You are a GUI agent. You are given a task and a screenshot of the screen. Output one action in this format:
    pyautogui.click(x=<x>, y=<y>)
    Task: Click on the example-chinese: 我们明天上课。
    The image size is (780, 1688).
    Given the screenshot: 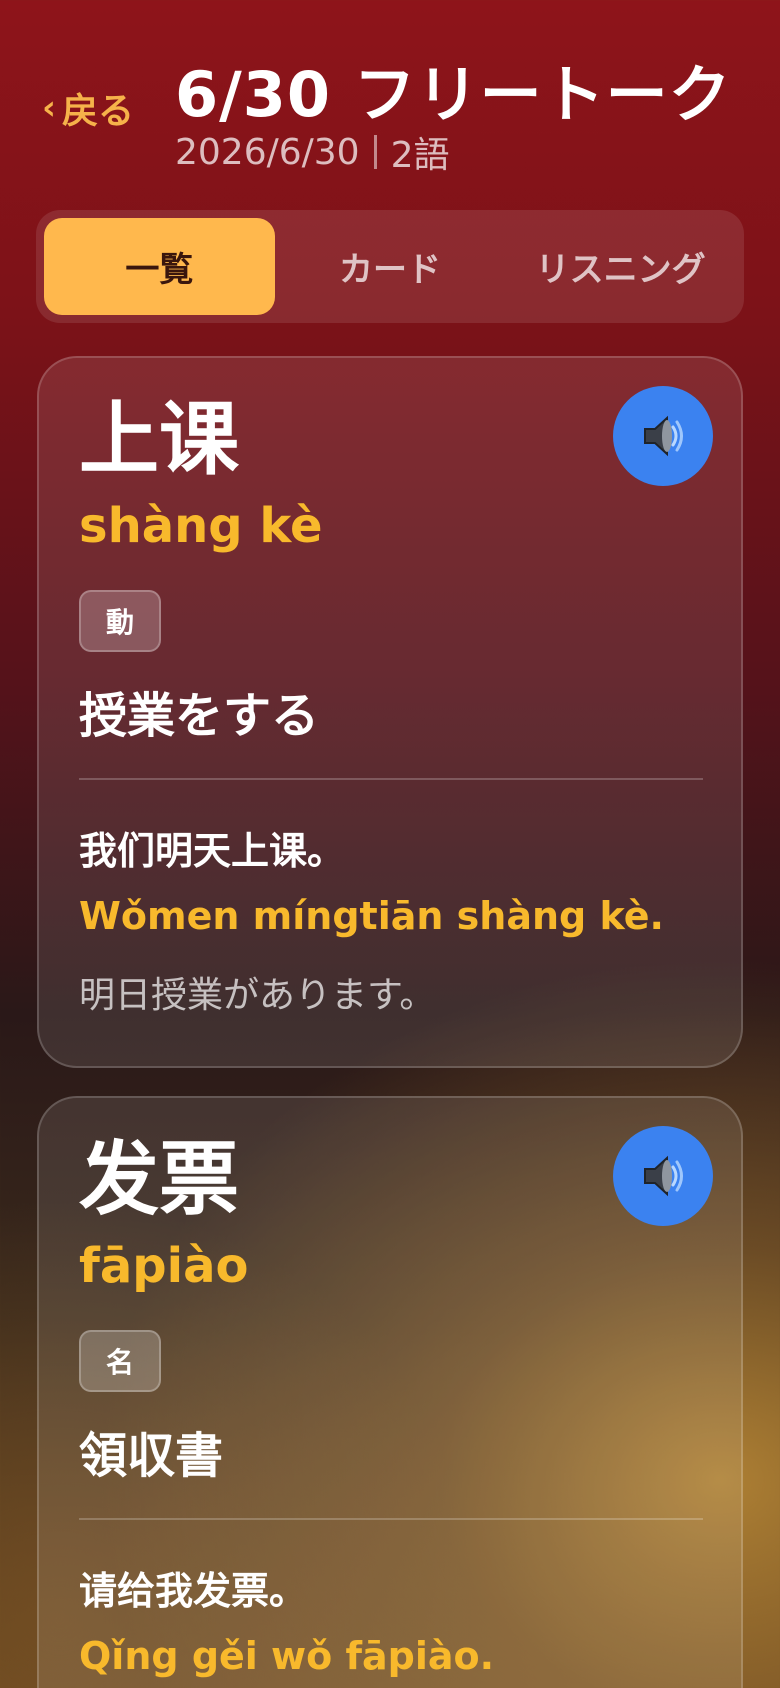 What is the action you would take?
    pyautogui.click(x=212, y=851)
    